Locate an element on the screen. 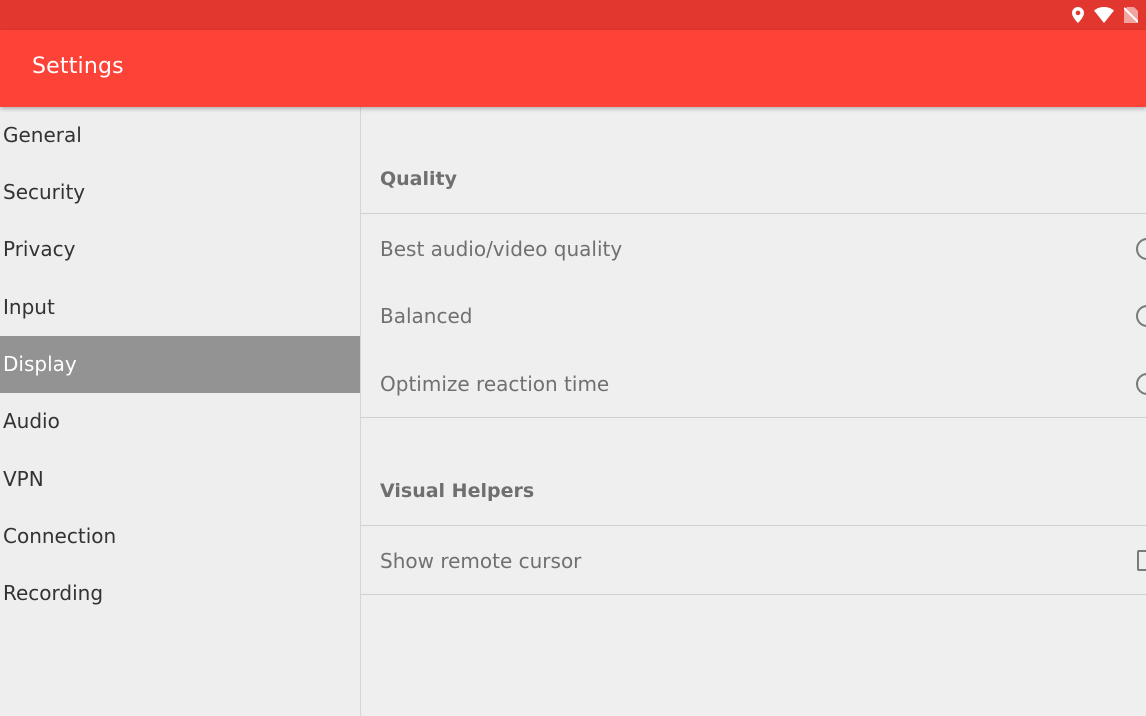 Image resolution: width=1146 pixels, height=716 pixels. page-title: Settings is located at coordinates (78, 66).